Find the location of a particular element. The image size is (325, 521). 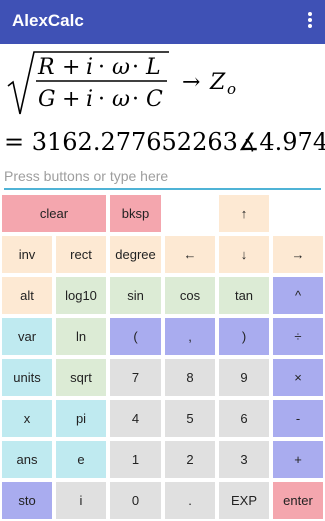

1-key: 1 is located at coordinates (135, 459).